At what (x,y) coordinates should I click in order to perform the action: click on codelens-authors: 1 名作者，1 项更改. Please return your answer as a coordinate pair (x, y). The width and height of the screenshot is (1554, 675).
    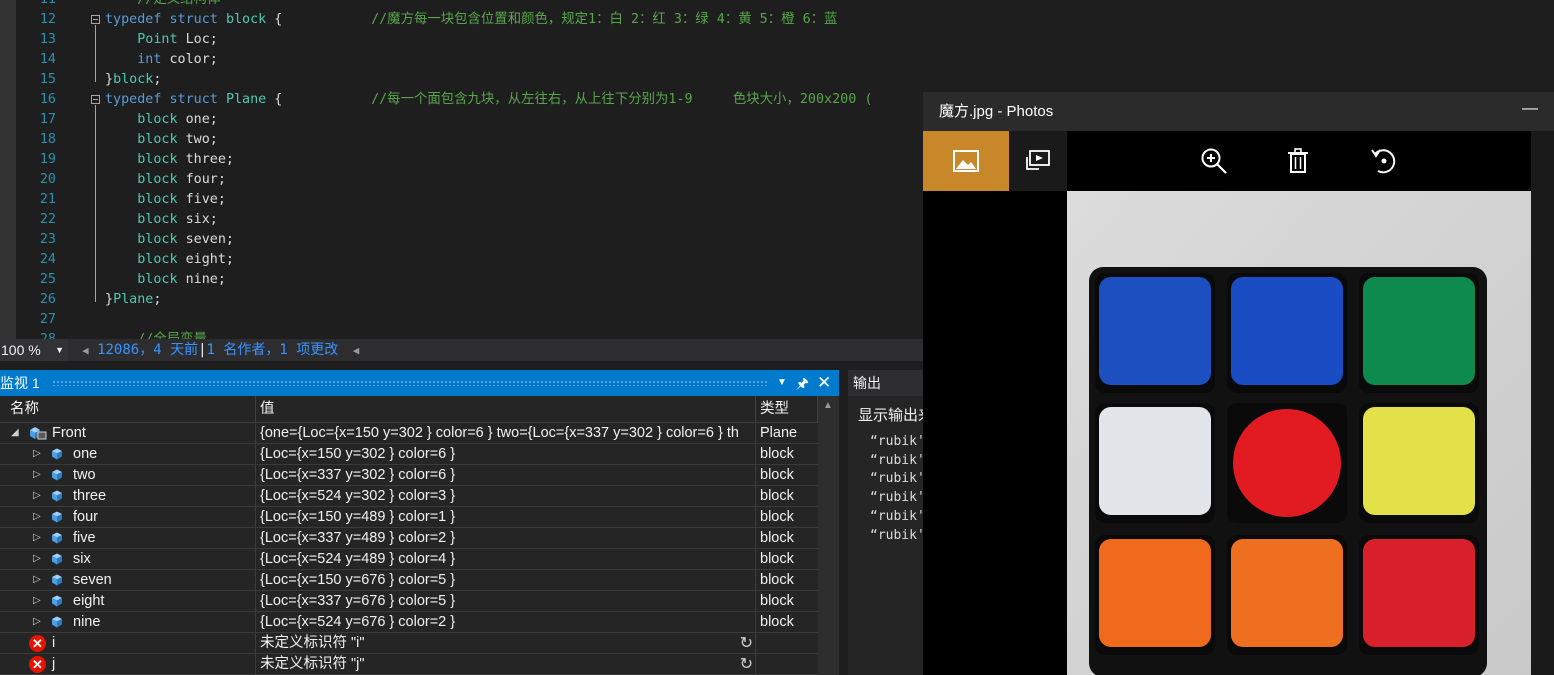
    Looking at the image, I should click on (273, 350).